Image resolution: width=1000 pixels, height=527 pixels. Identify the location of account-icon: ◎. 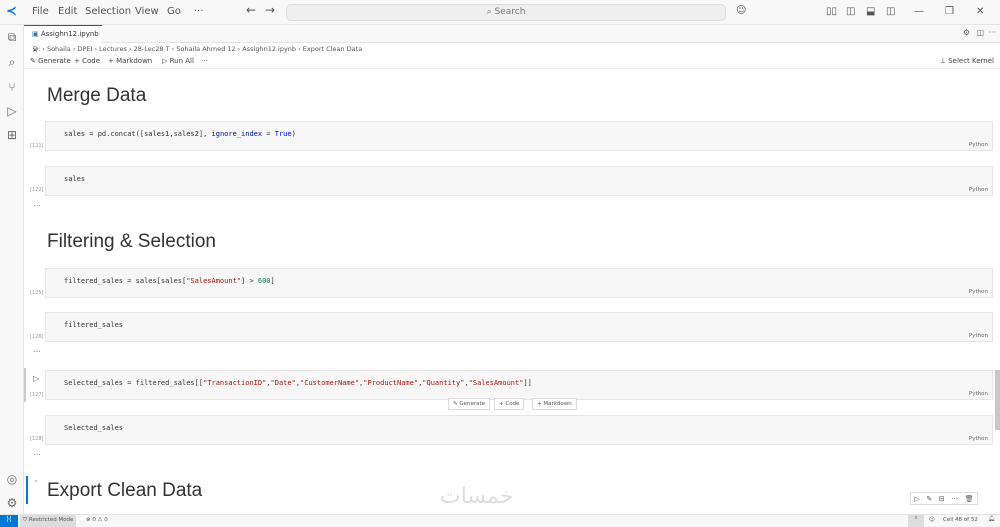
(12, 479).